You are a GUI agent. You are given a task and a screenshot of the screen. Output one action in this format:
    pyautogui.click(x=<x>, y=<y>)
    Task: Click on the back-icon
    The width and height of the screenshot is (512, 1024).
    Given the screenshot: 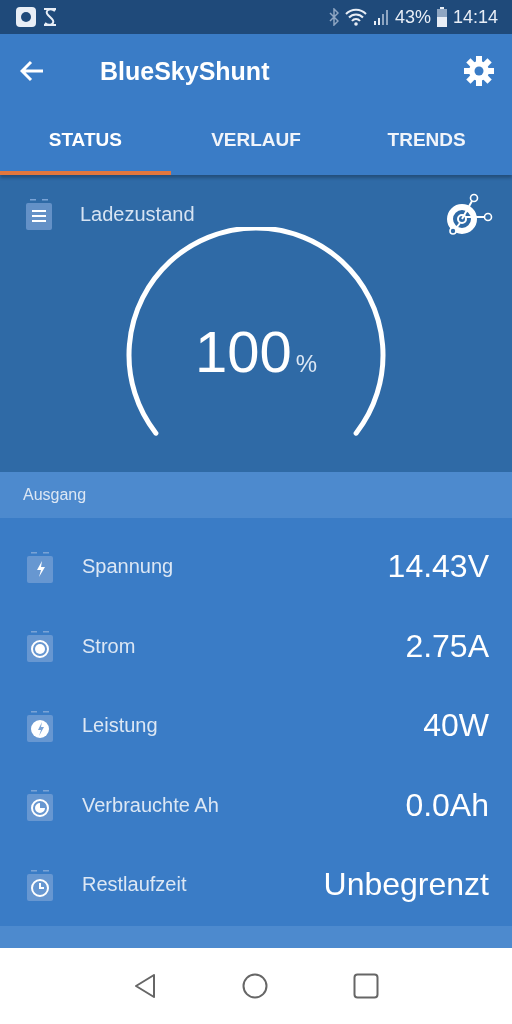 What is the action you would take?
    pyautogui.click(x=32, y=71)
    